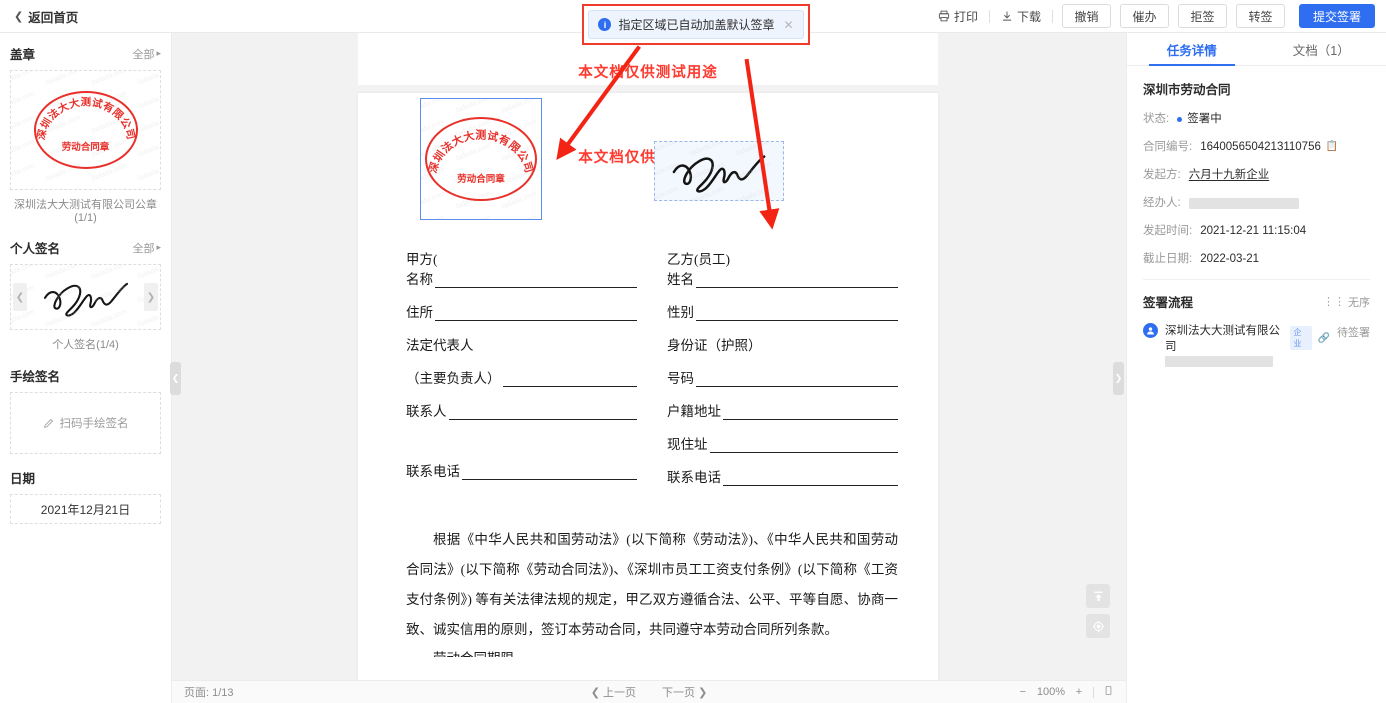 This screenshot has height=703, width=1386. I want to click on stamp-caption: 深圳法大大测试有限公司公章(1/1), so click(85, 211).